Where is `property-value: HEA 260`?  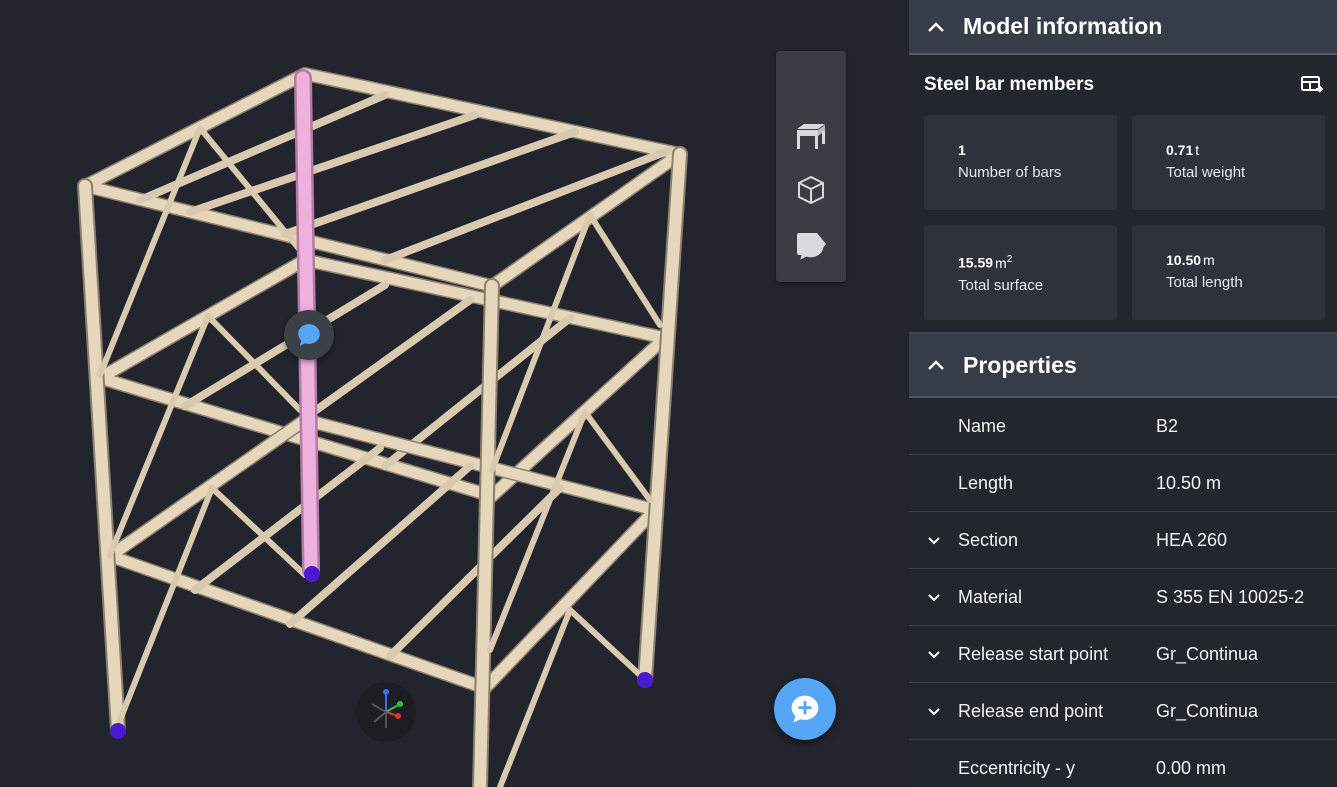 property-value: HEA 260 is located at coordinates (1192, 539).